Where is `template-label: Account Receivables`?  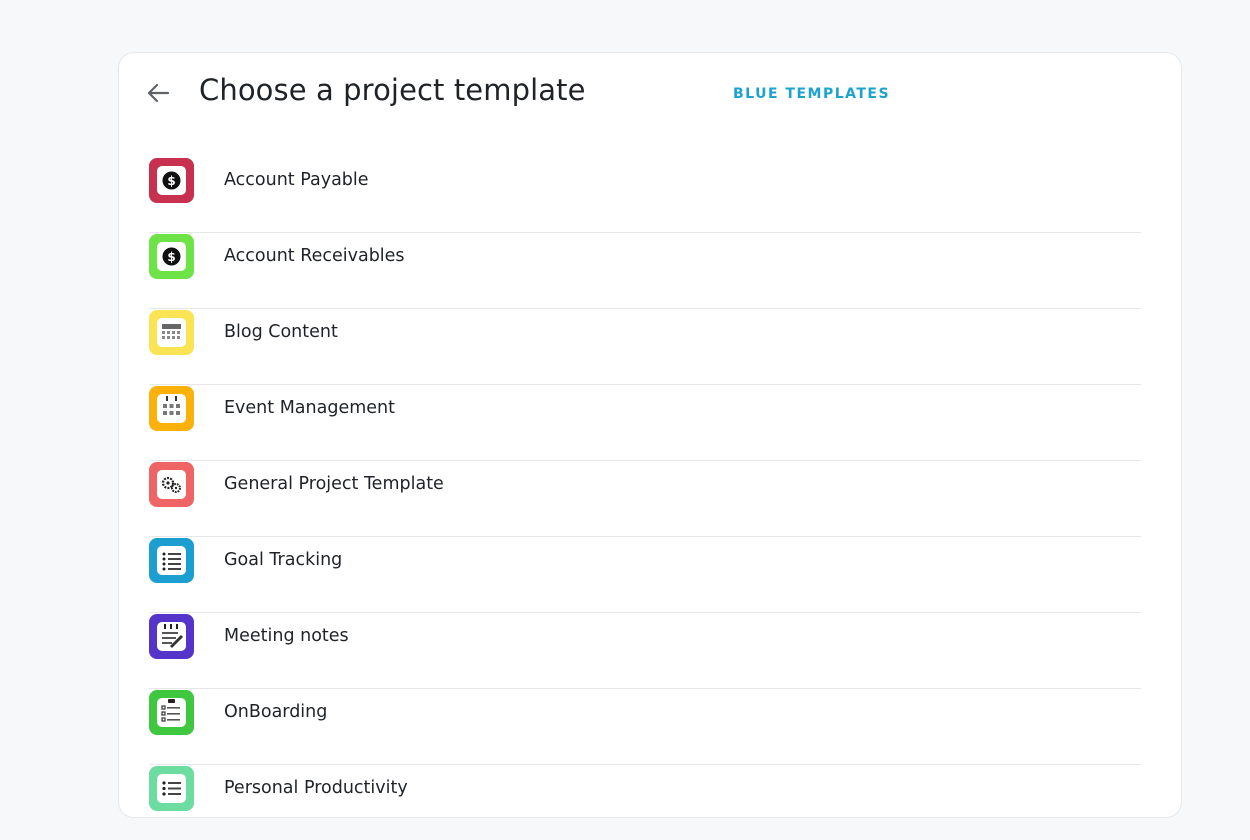
template-label: Account Receivables is located at coordinates (314, 256).